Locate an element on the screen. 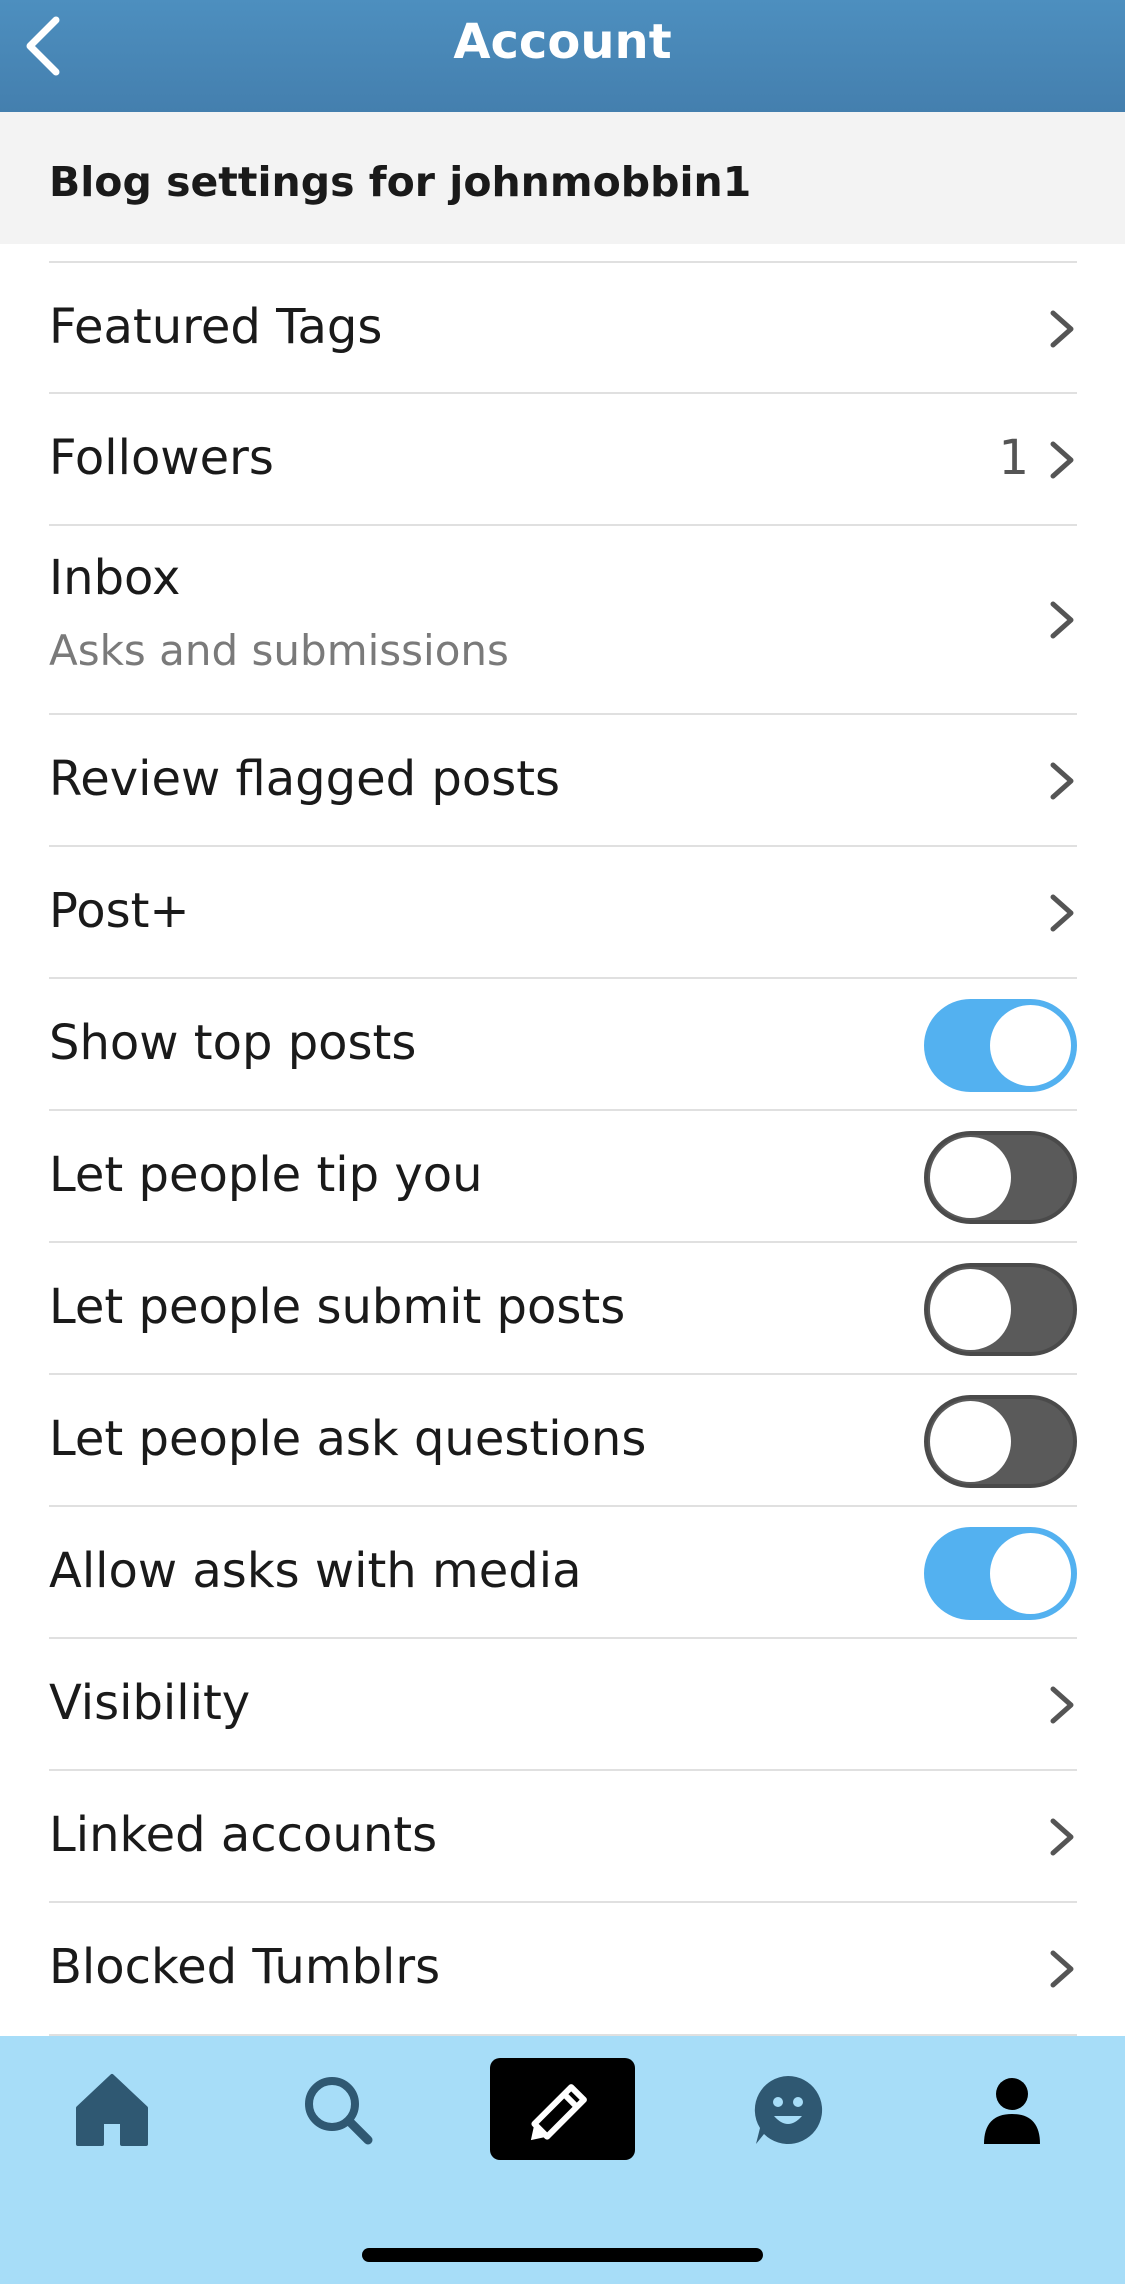  tab-activity is located at coordinates (788, 2110).